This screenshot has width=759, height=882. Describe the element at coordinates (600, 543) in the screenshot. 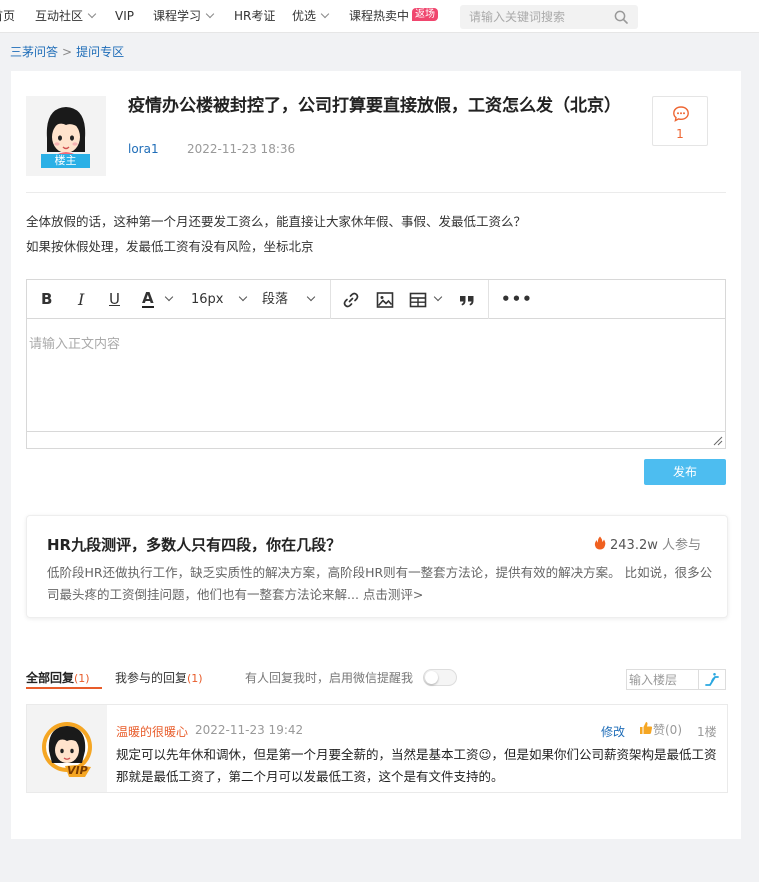

I see `fire-icon` at that location.